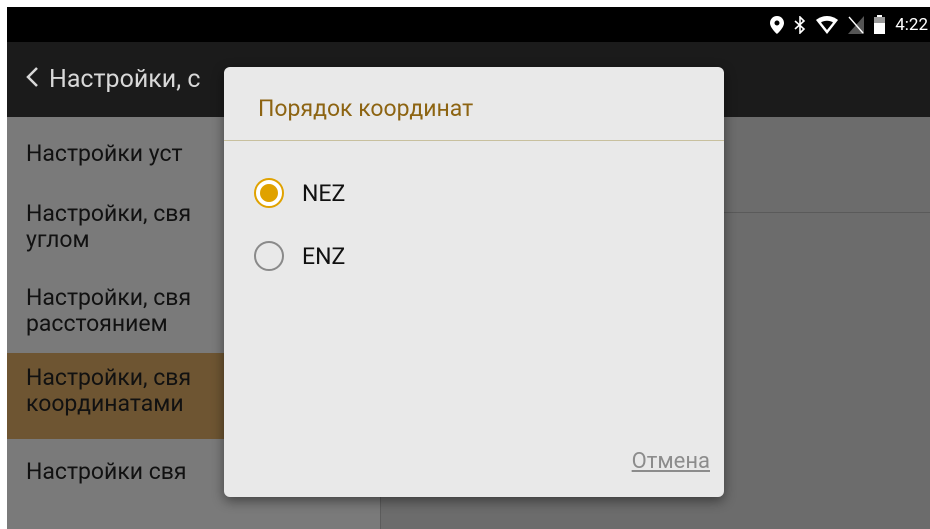 This screenshot has height=529, width=930. I want to click on bluetooth-icon, so click(800, 24).